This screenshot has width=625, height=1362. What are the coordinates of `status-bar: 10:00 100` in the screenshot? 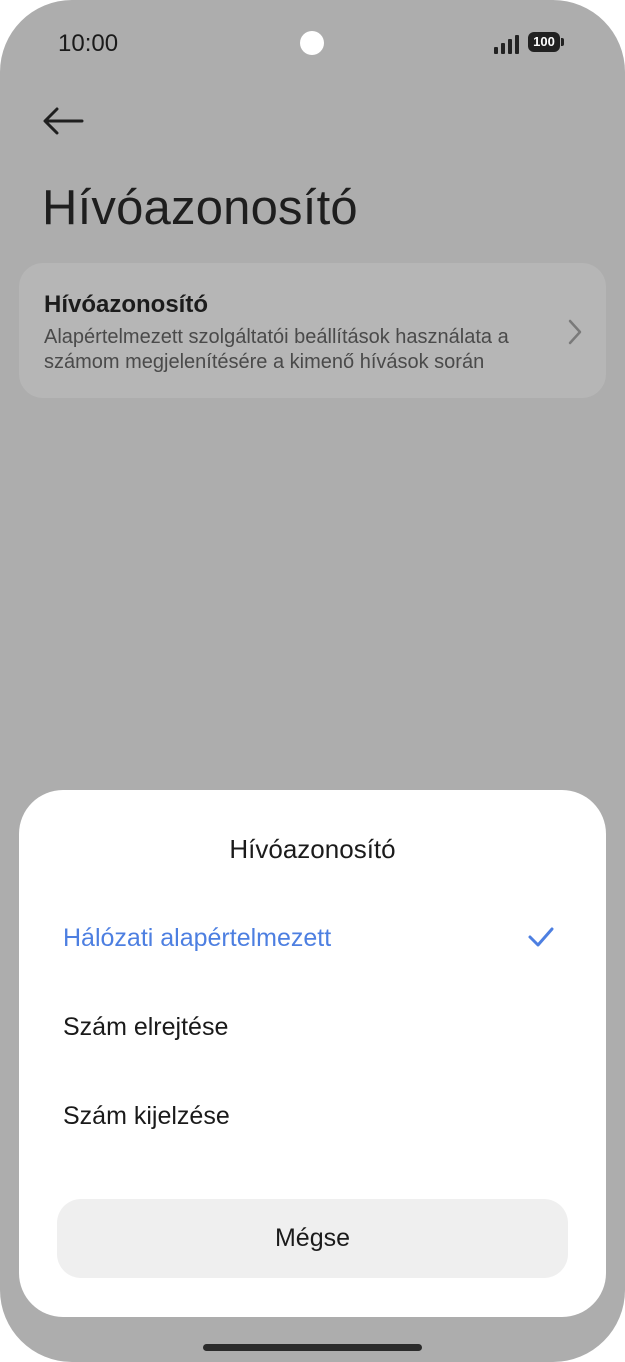 It's located at (312, 43).